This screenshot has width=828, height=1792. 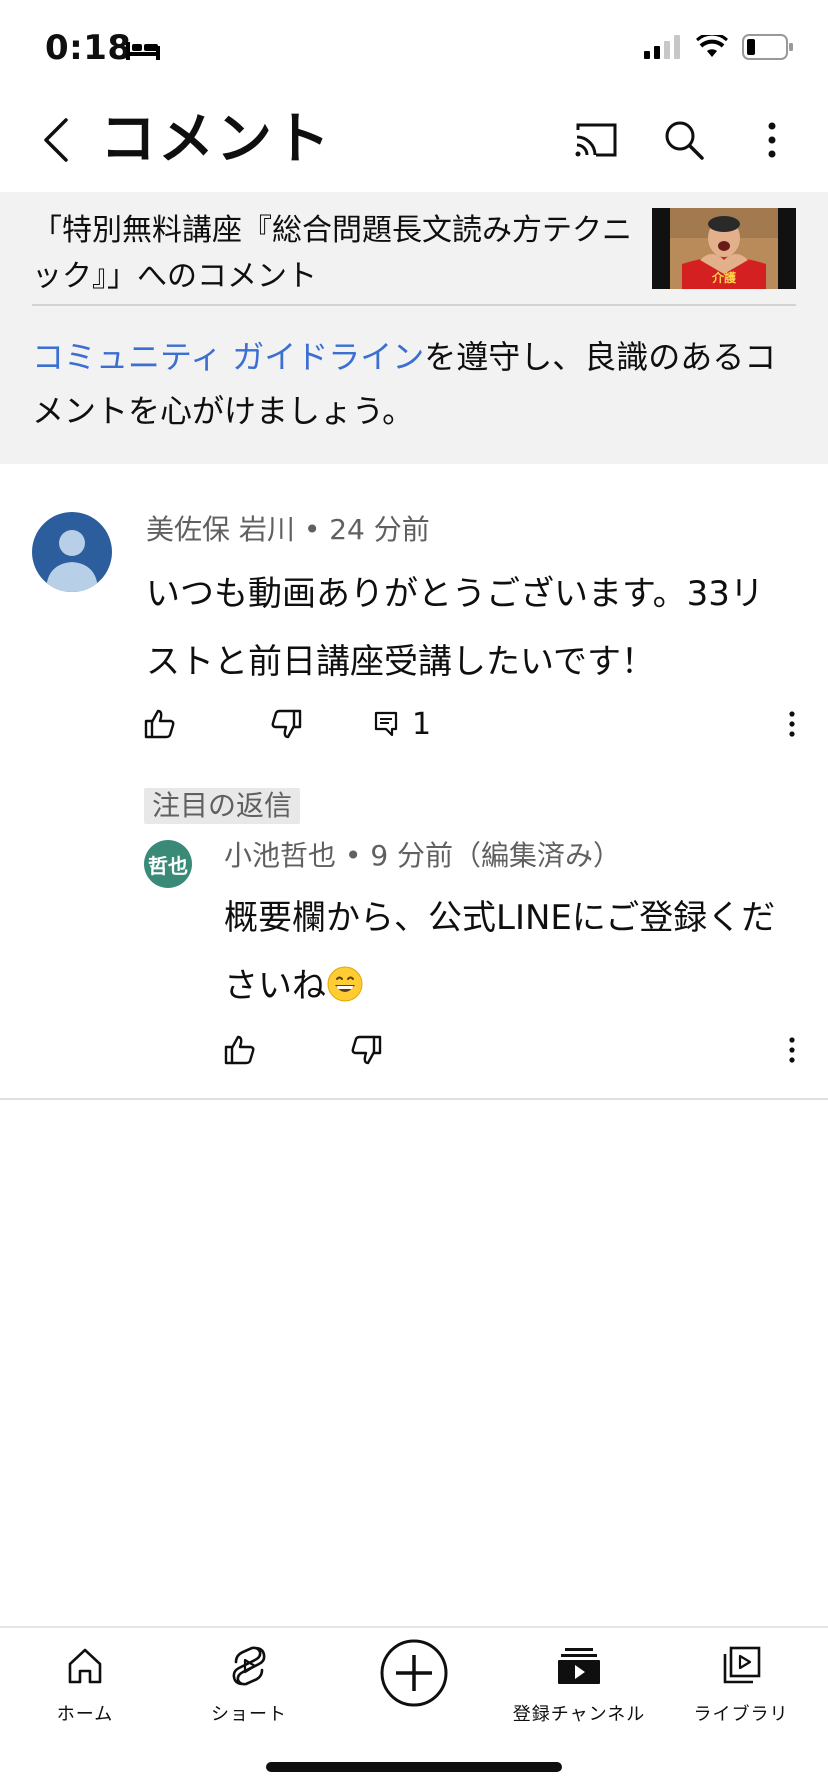 I want to click on nav-library-label: ライブラリ, so click(x=741, y=1714).